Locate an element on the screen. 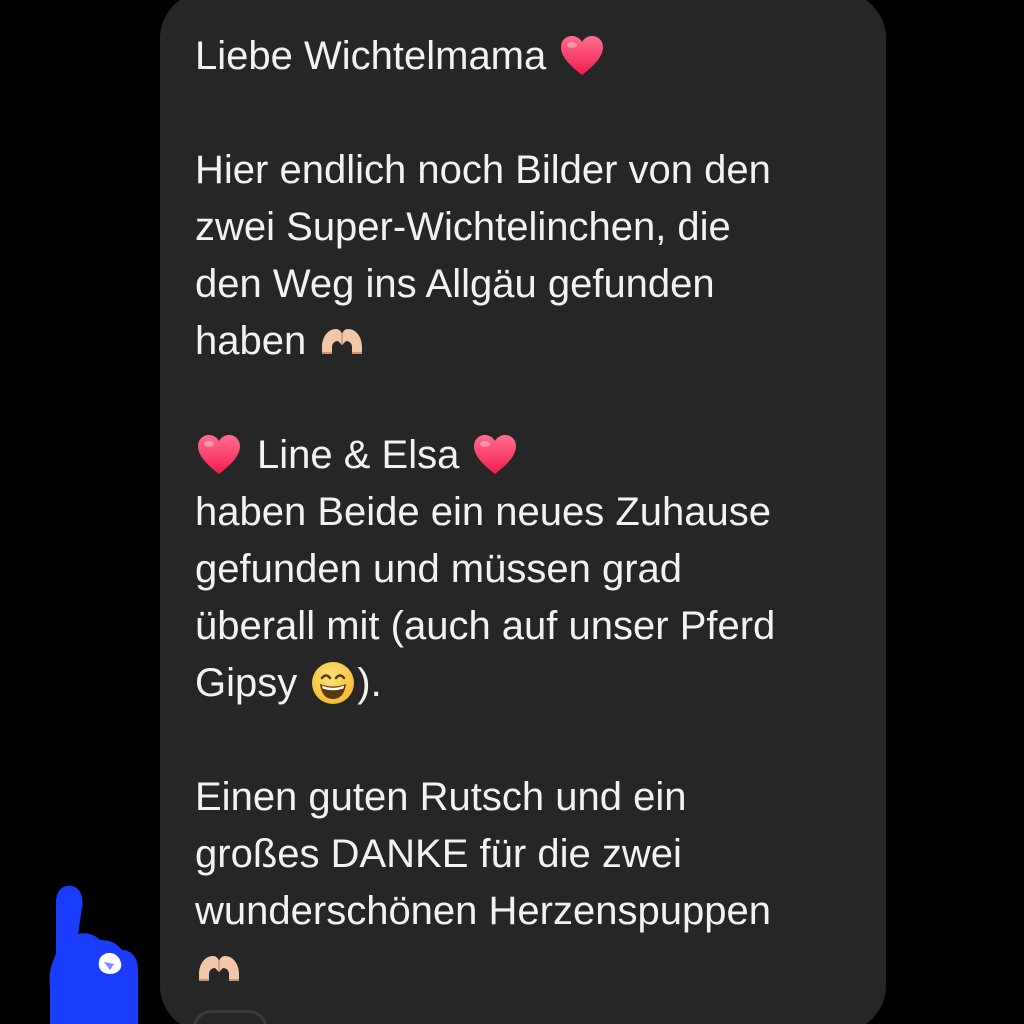 The image size is (1024, 1024). reaction-ring is located at coordinates (230, 1017).